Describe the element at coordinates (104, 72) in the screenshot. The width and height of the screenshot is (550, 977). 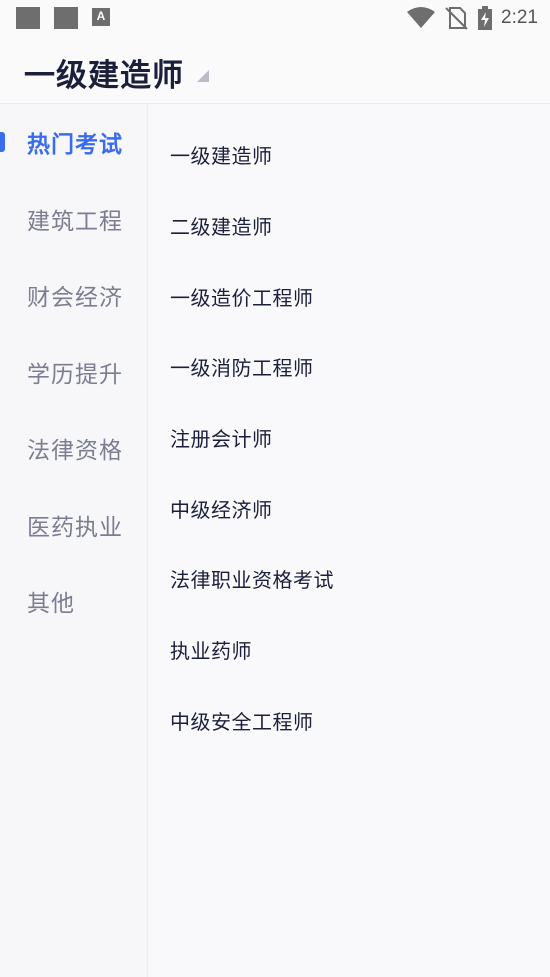
I see `page-title: 一级建造师` at that location.